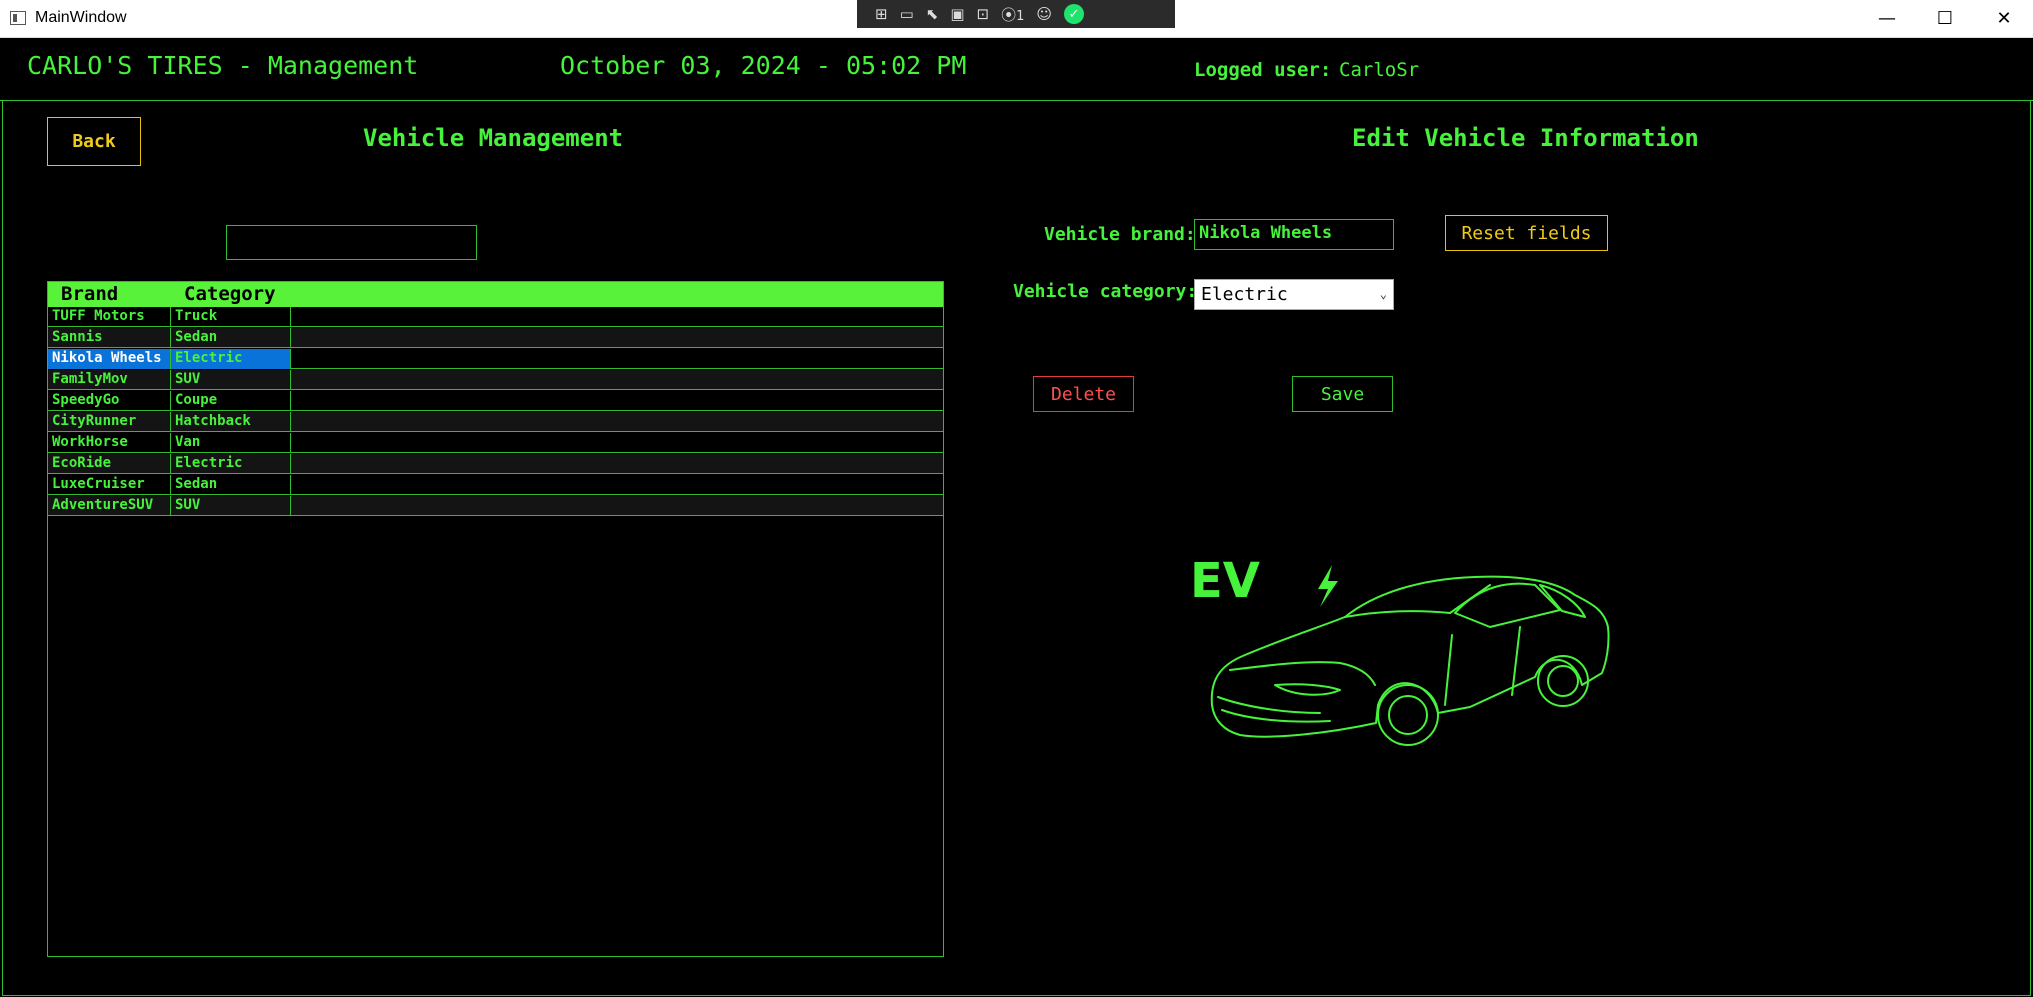  What do you see at coordinates (495, 359) in the screenshot?
I see `table-row: Nikola Wheels Electric` at bounding box center [495, 359].